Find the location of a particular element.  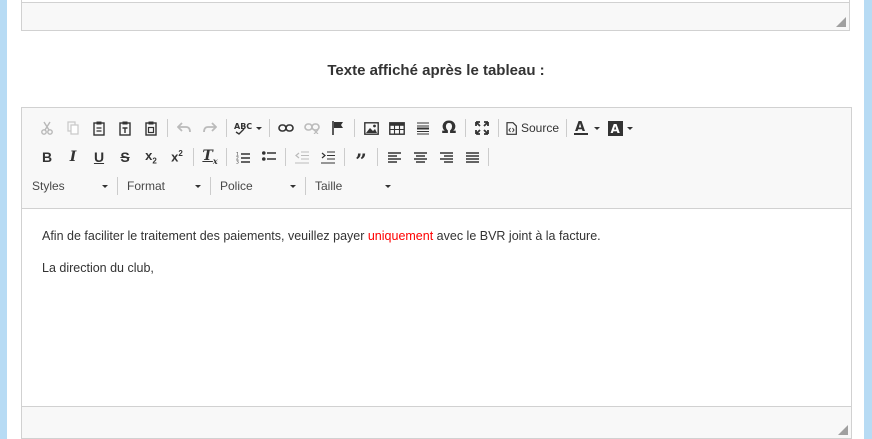

styles-dropdown: Styles is located at coordinates (70, 186).